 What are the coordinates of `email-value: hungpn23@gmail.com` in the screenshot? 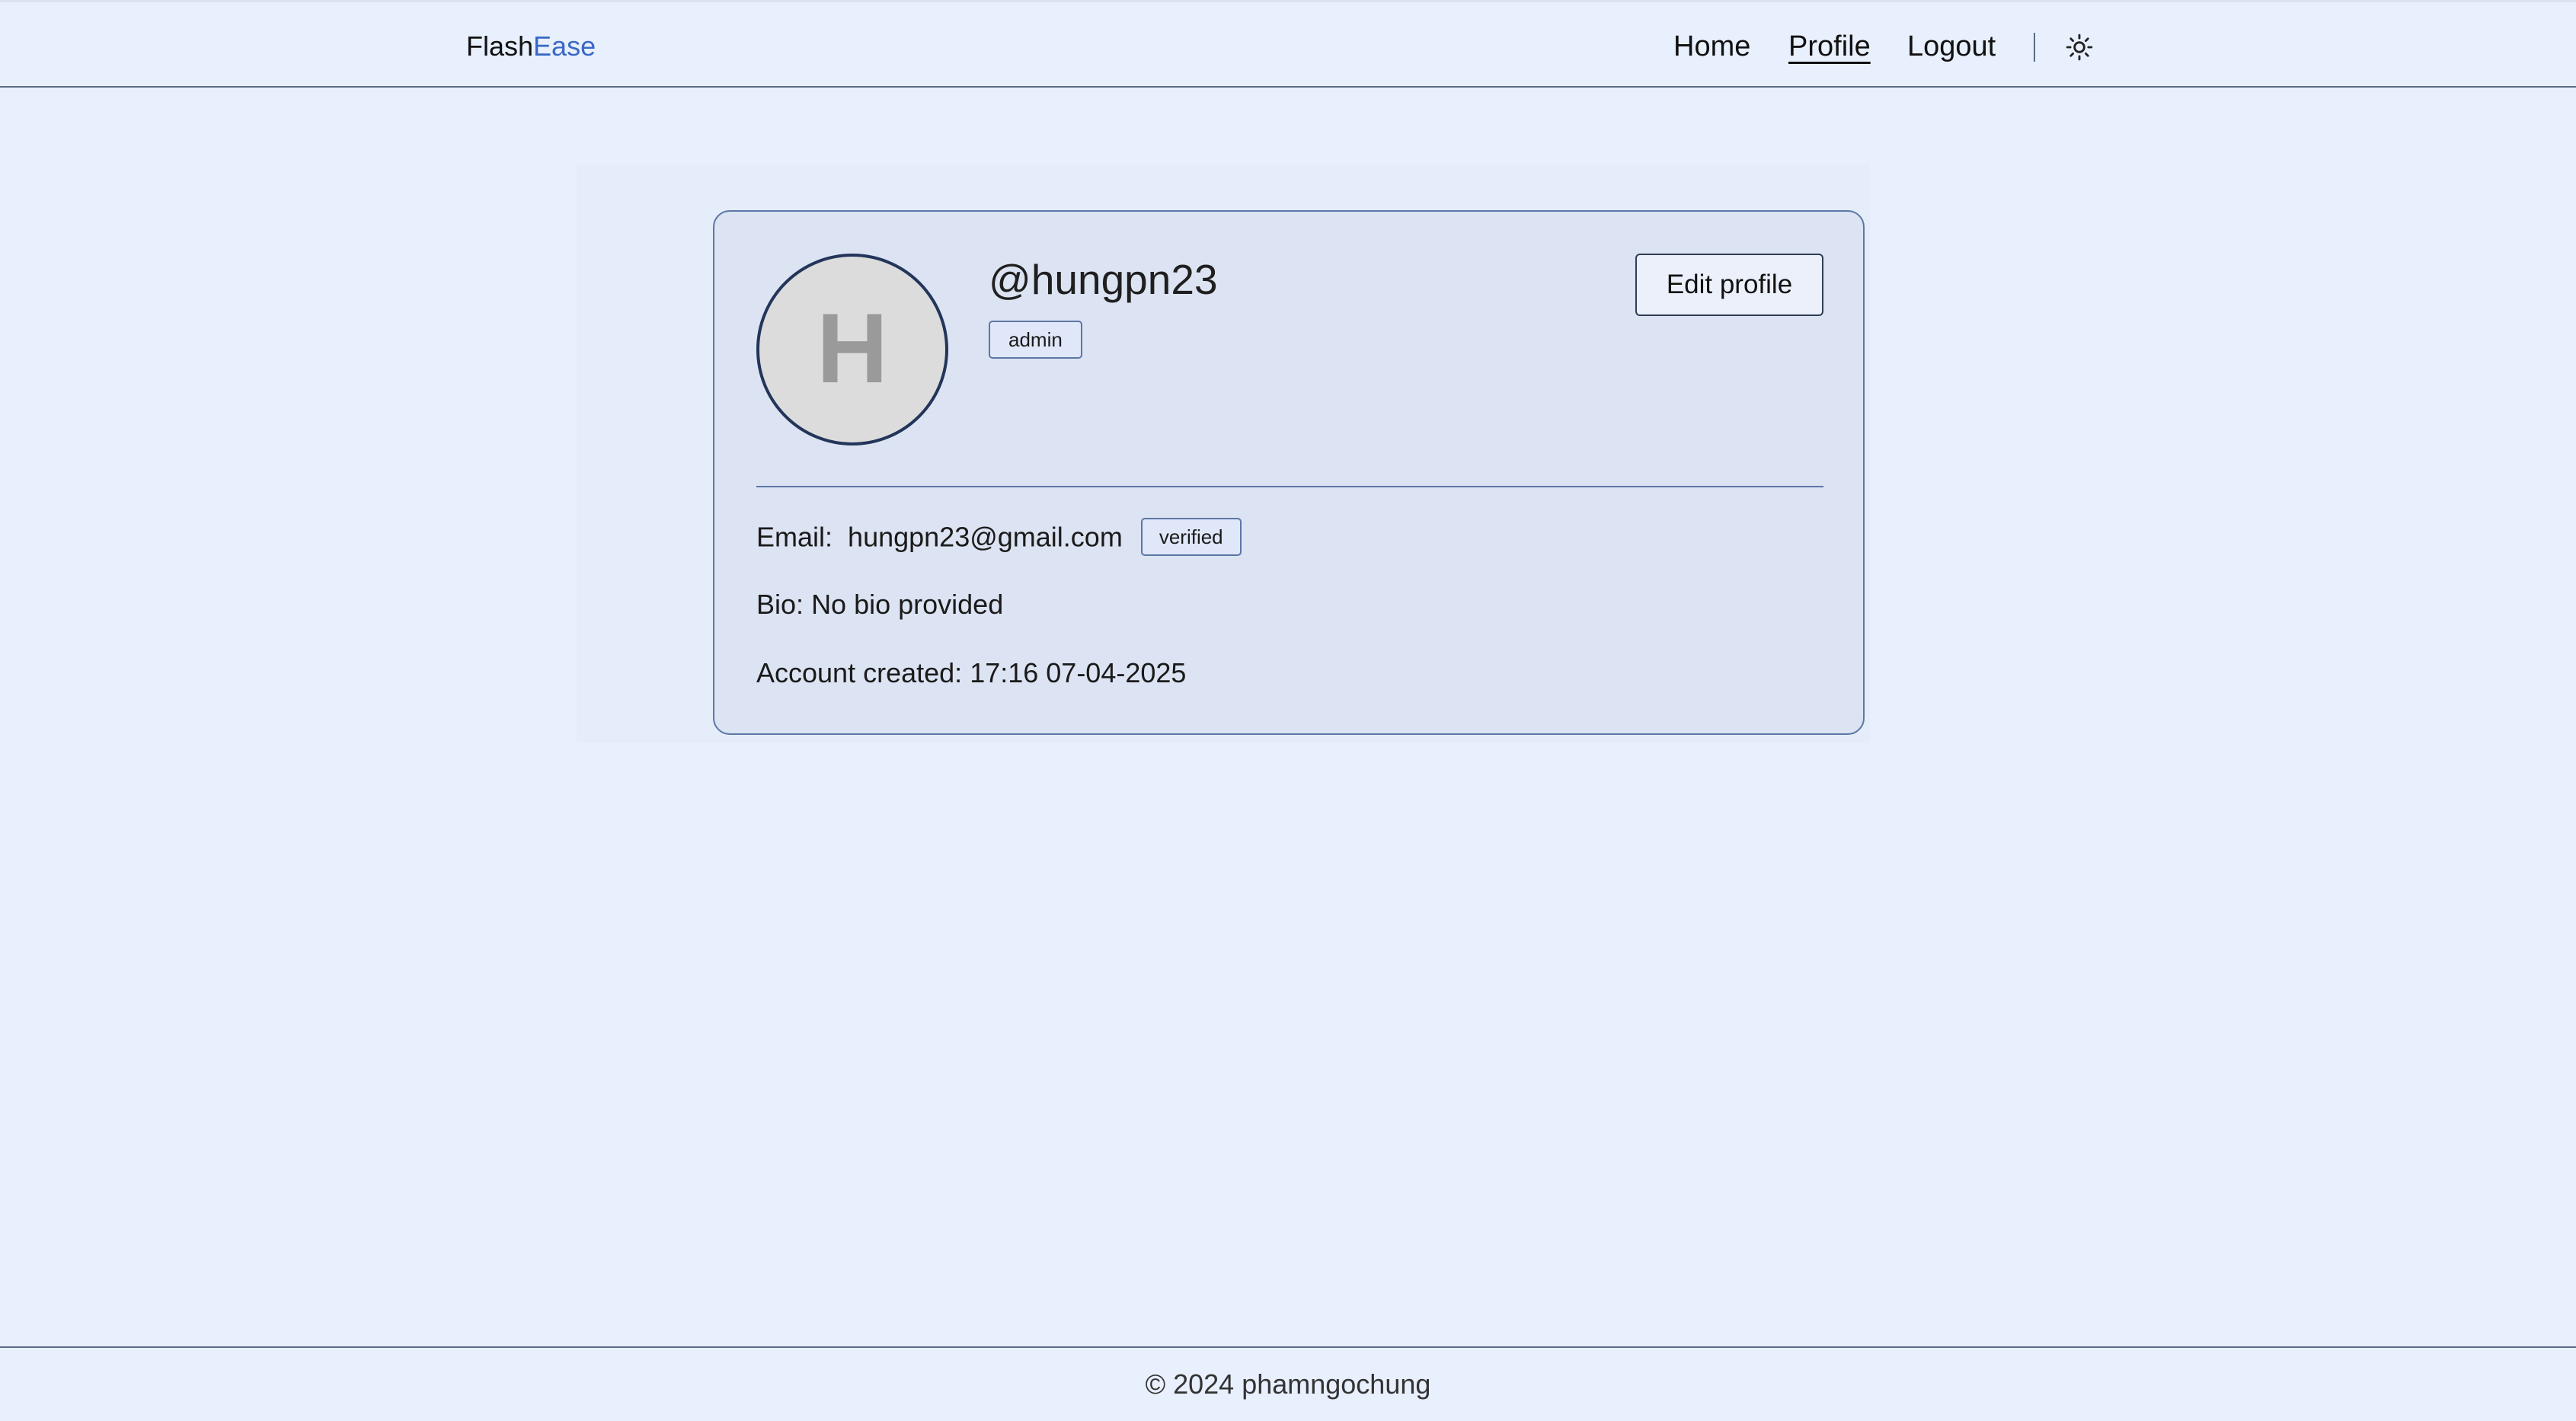 It's located at (985, 537).